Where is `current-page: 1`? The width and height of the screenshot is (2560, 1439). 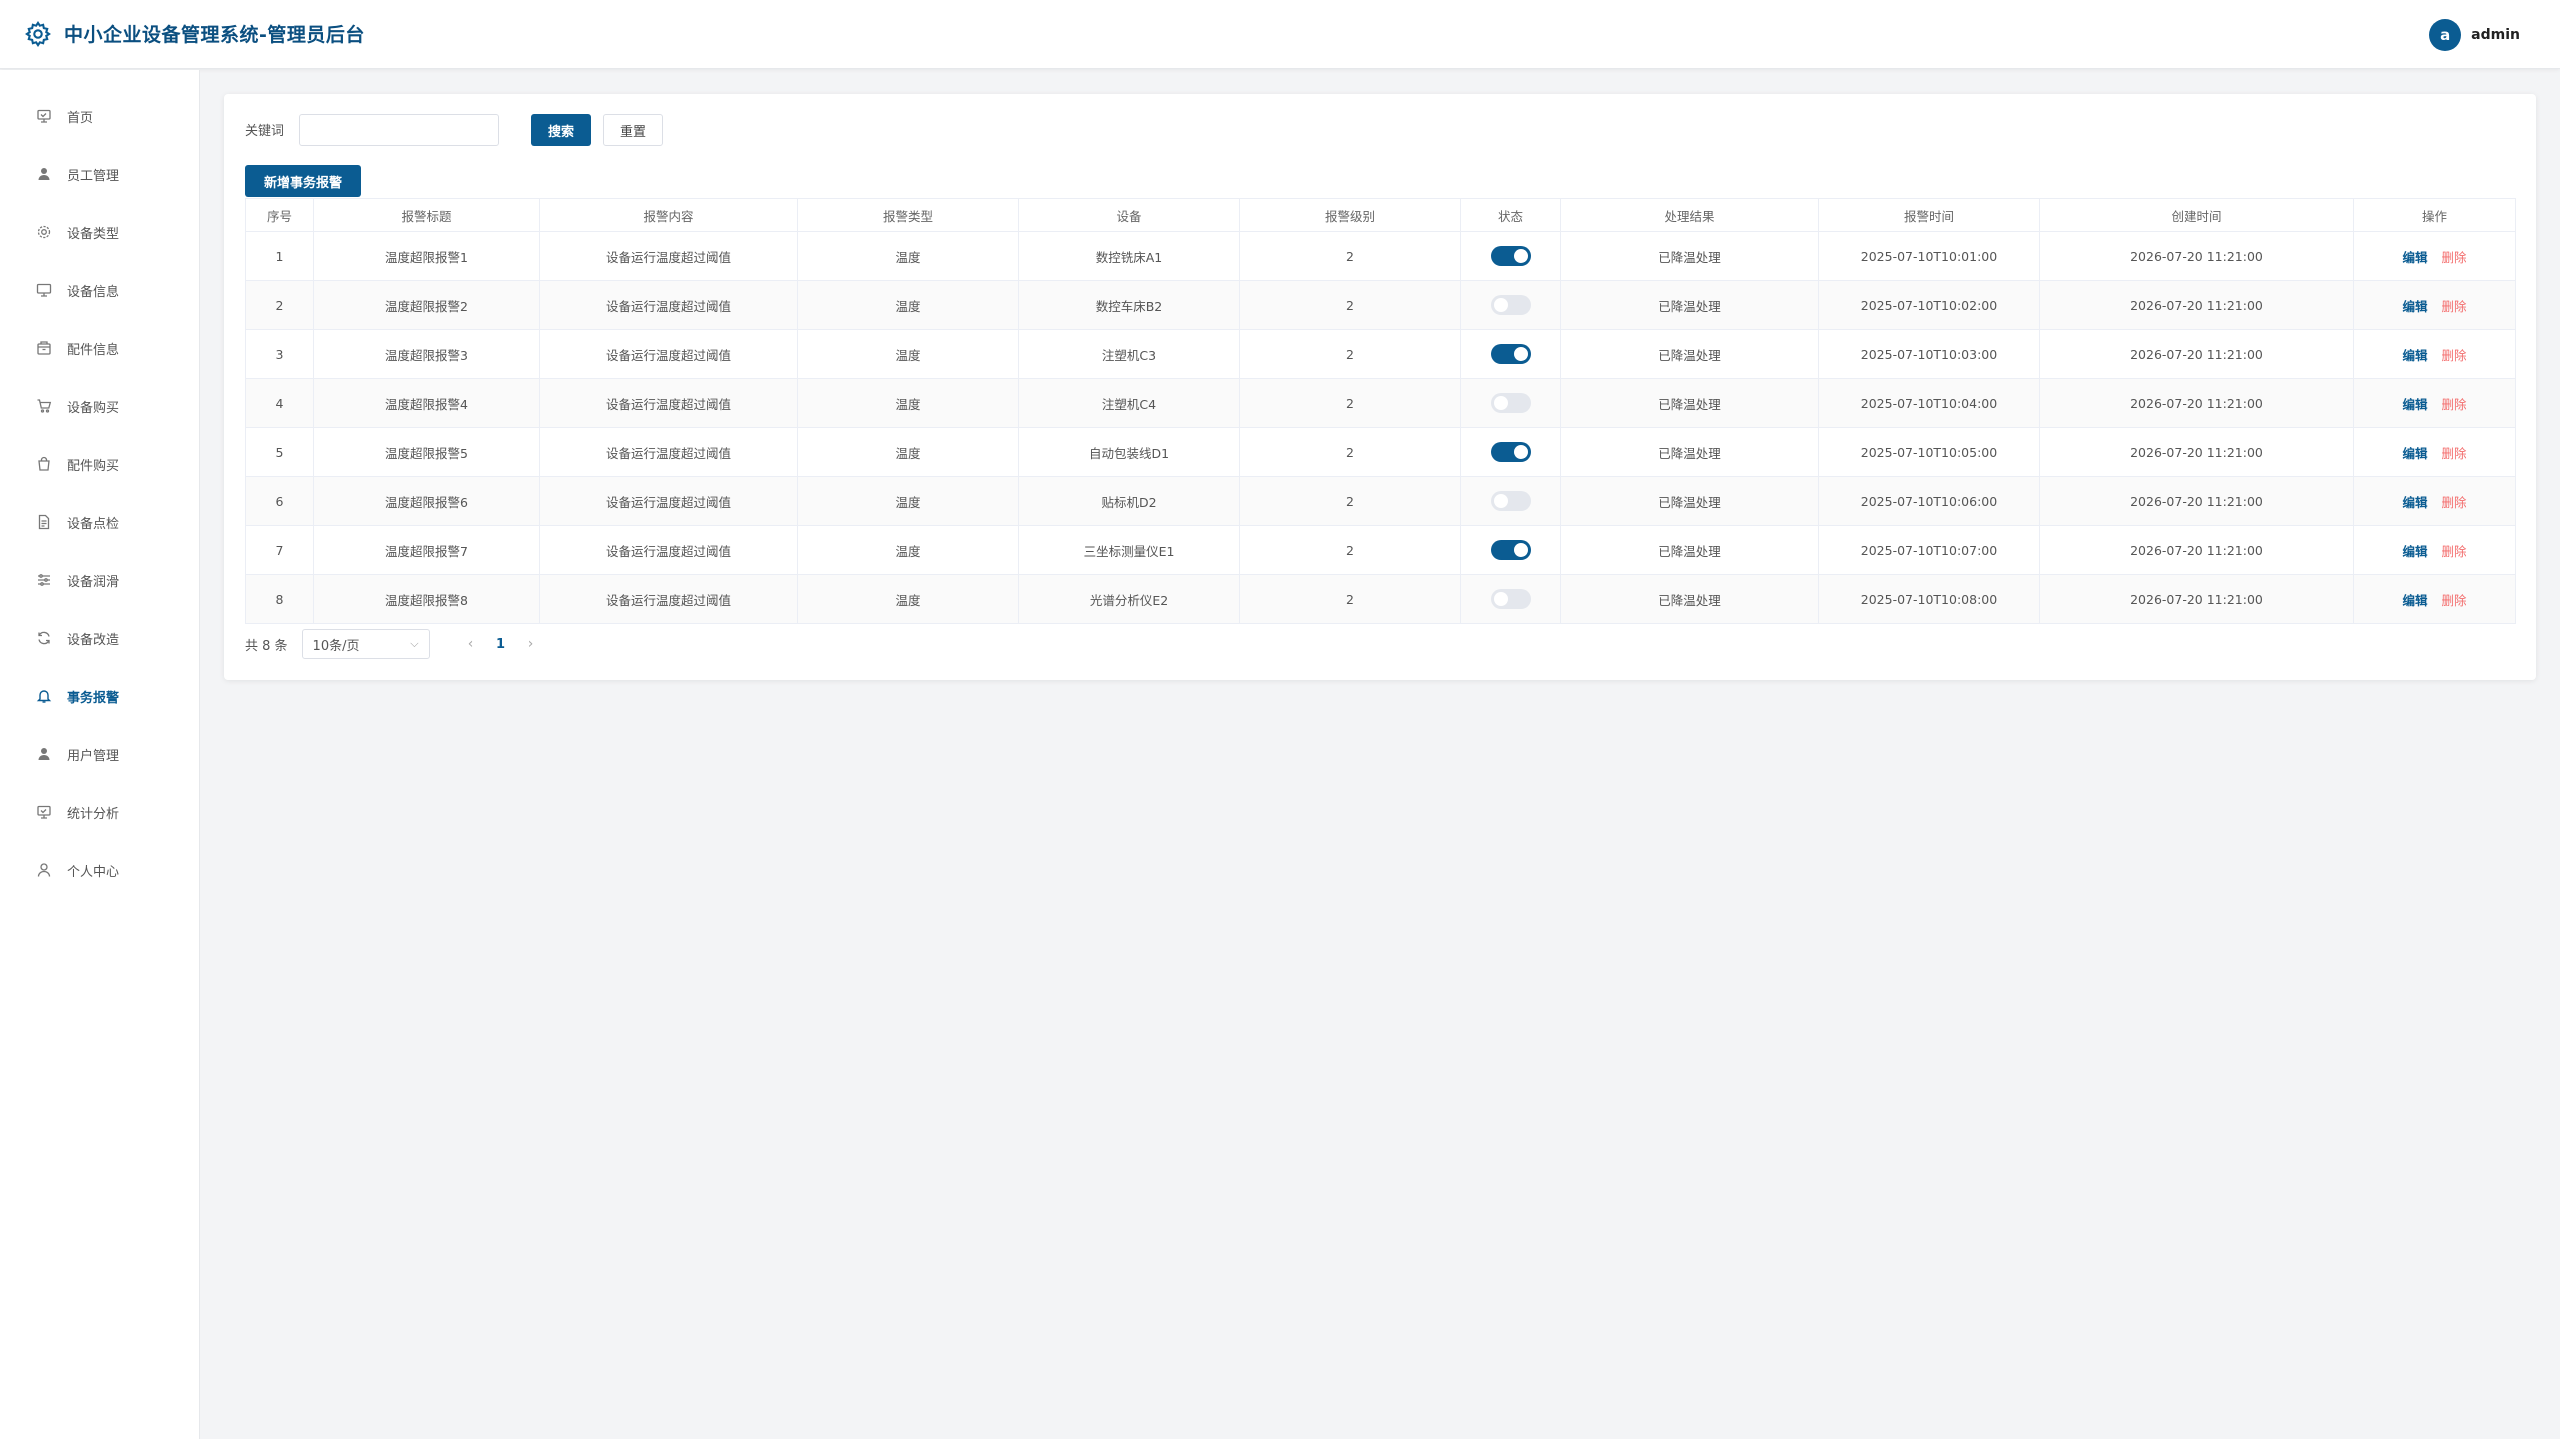 current-page: 1 is located at coordinates (501, 644).